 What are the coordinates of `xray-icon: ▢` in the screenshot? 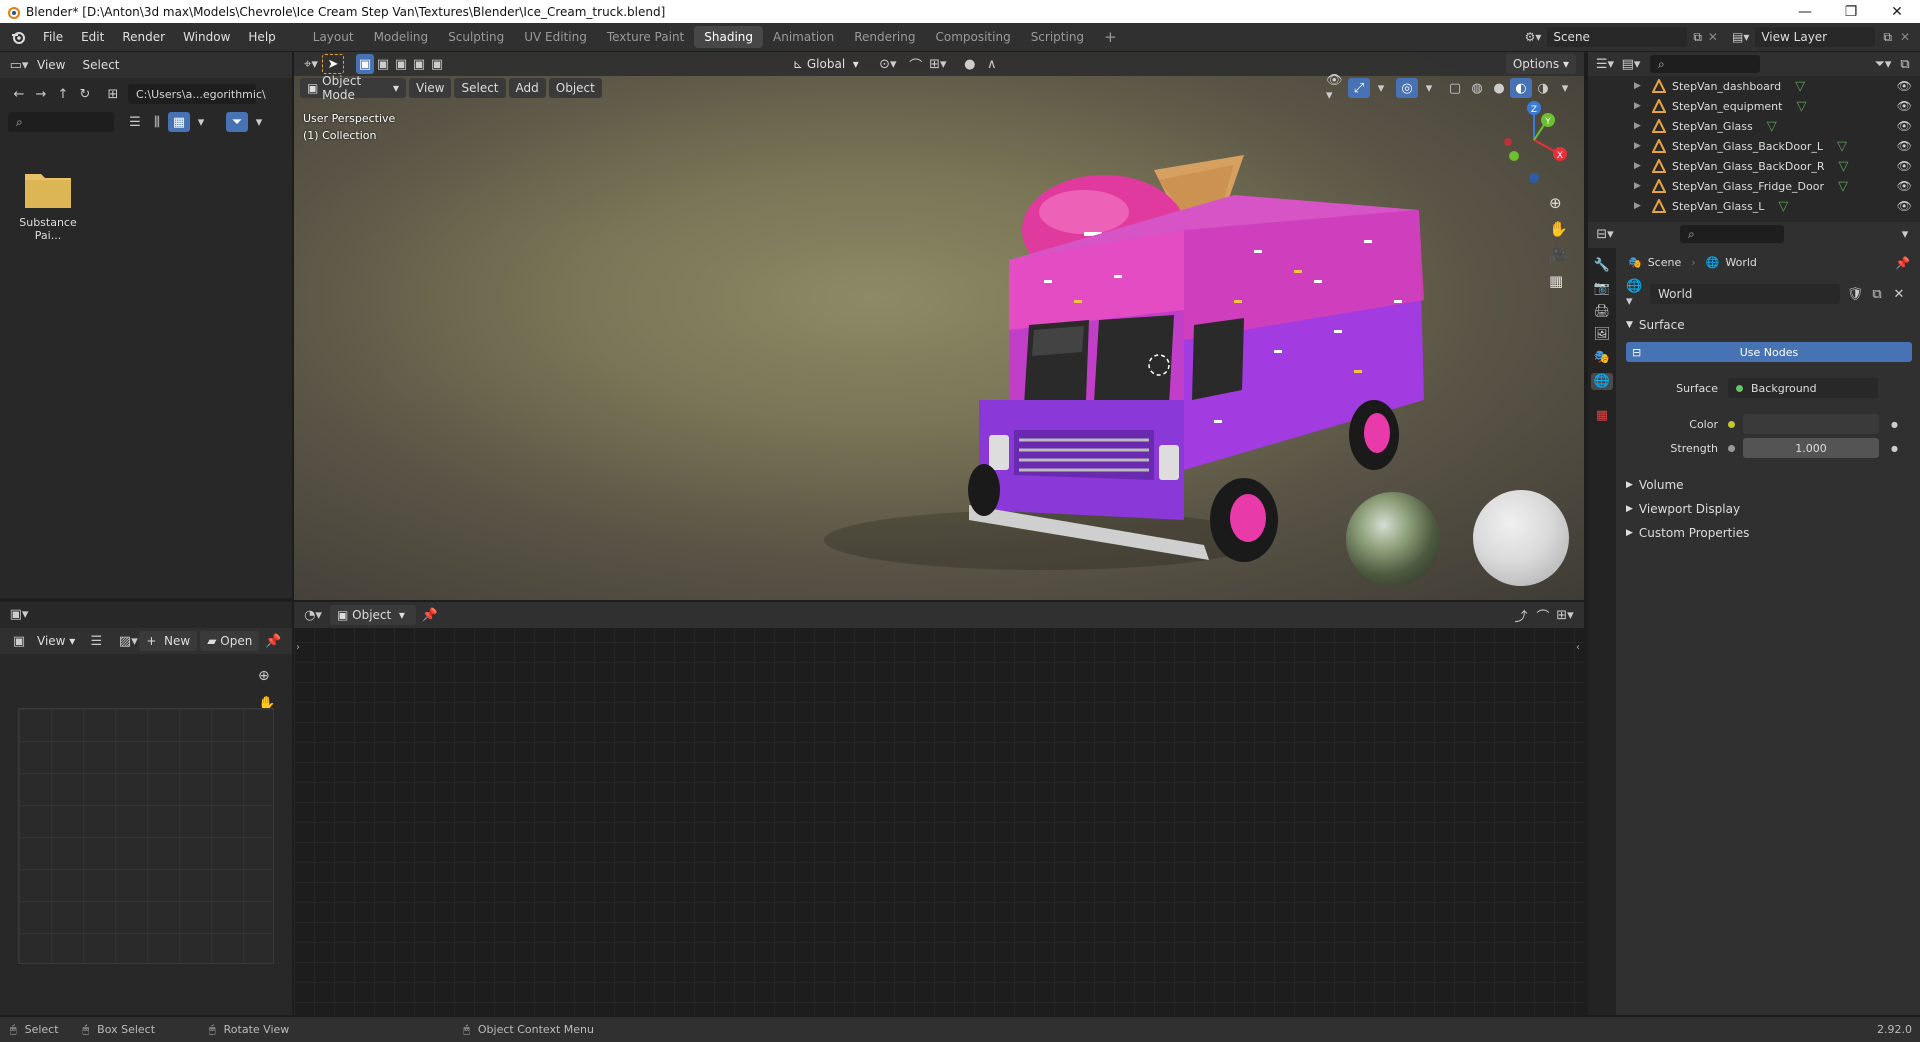 It's located at (1455, 88).